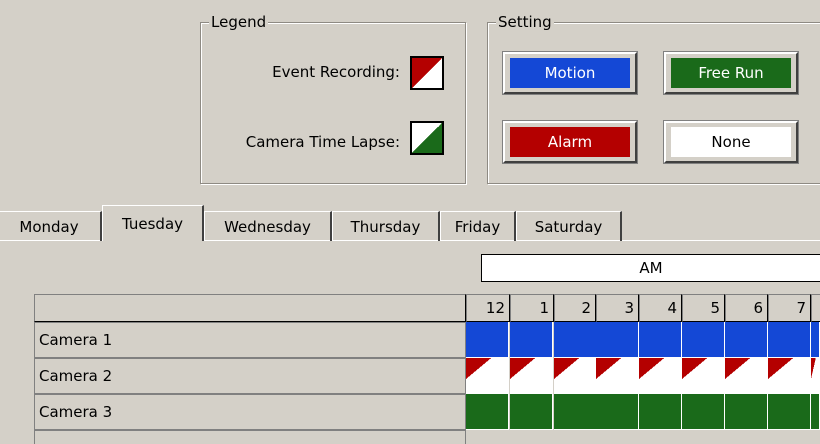 The width and height of the screenshot is (820, 444). Describe the element at coordinates (703, 308) in the screenshot. I see `hour-header: 5` at that location.